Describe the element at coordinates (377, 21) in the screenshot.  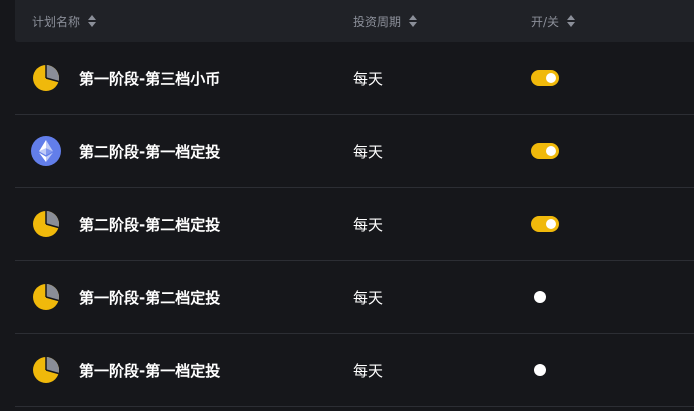
I see `column-header-label: 投资周期` at that location.